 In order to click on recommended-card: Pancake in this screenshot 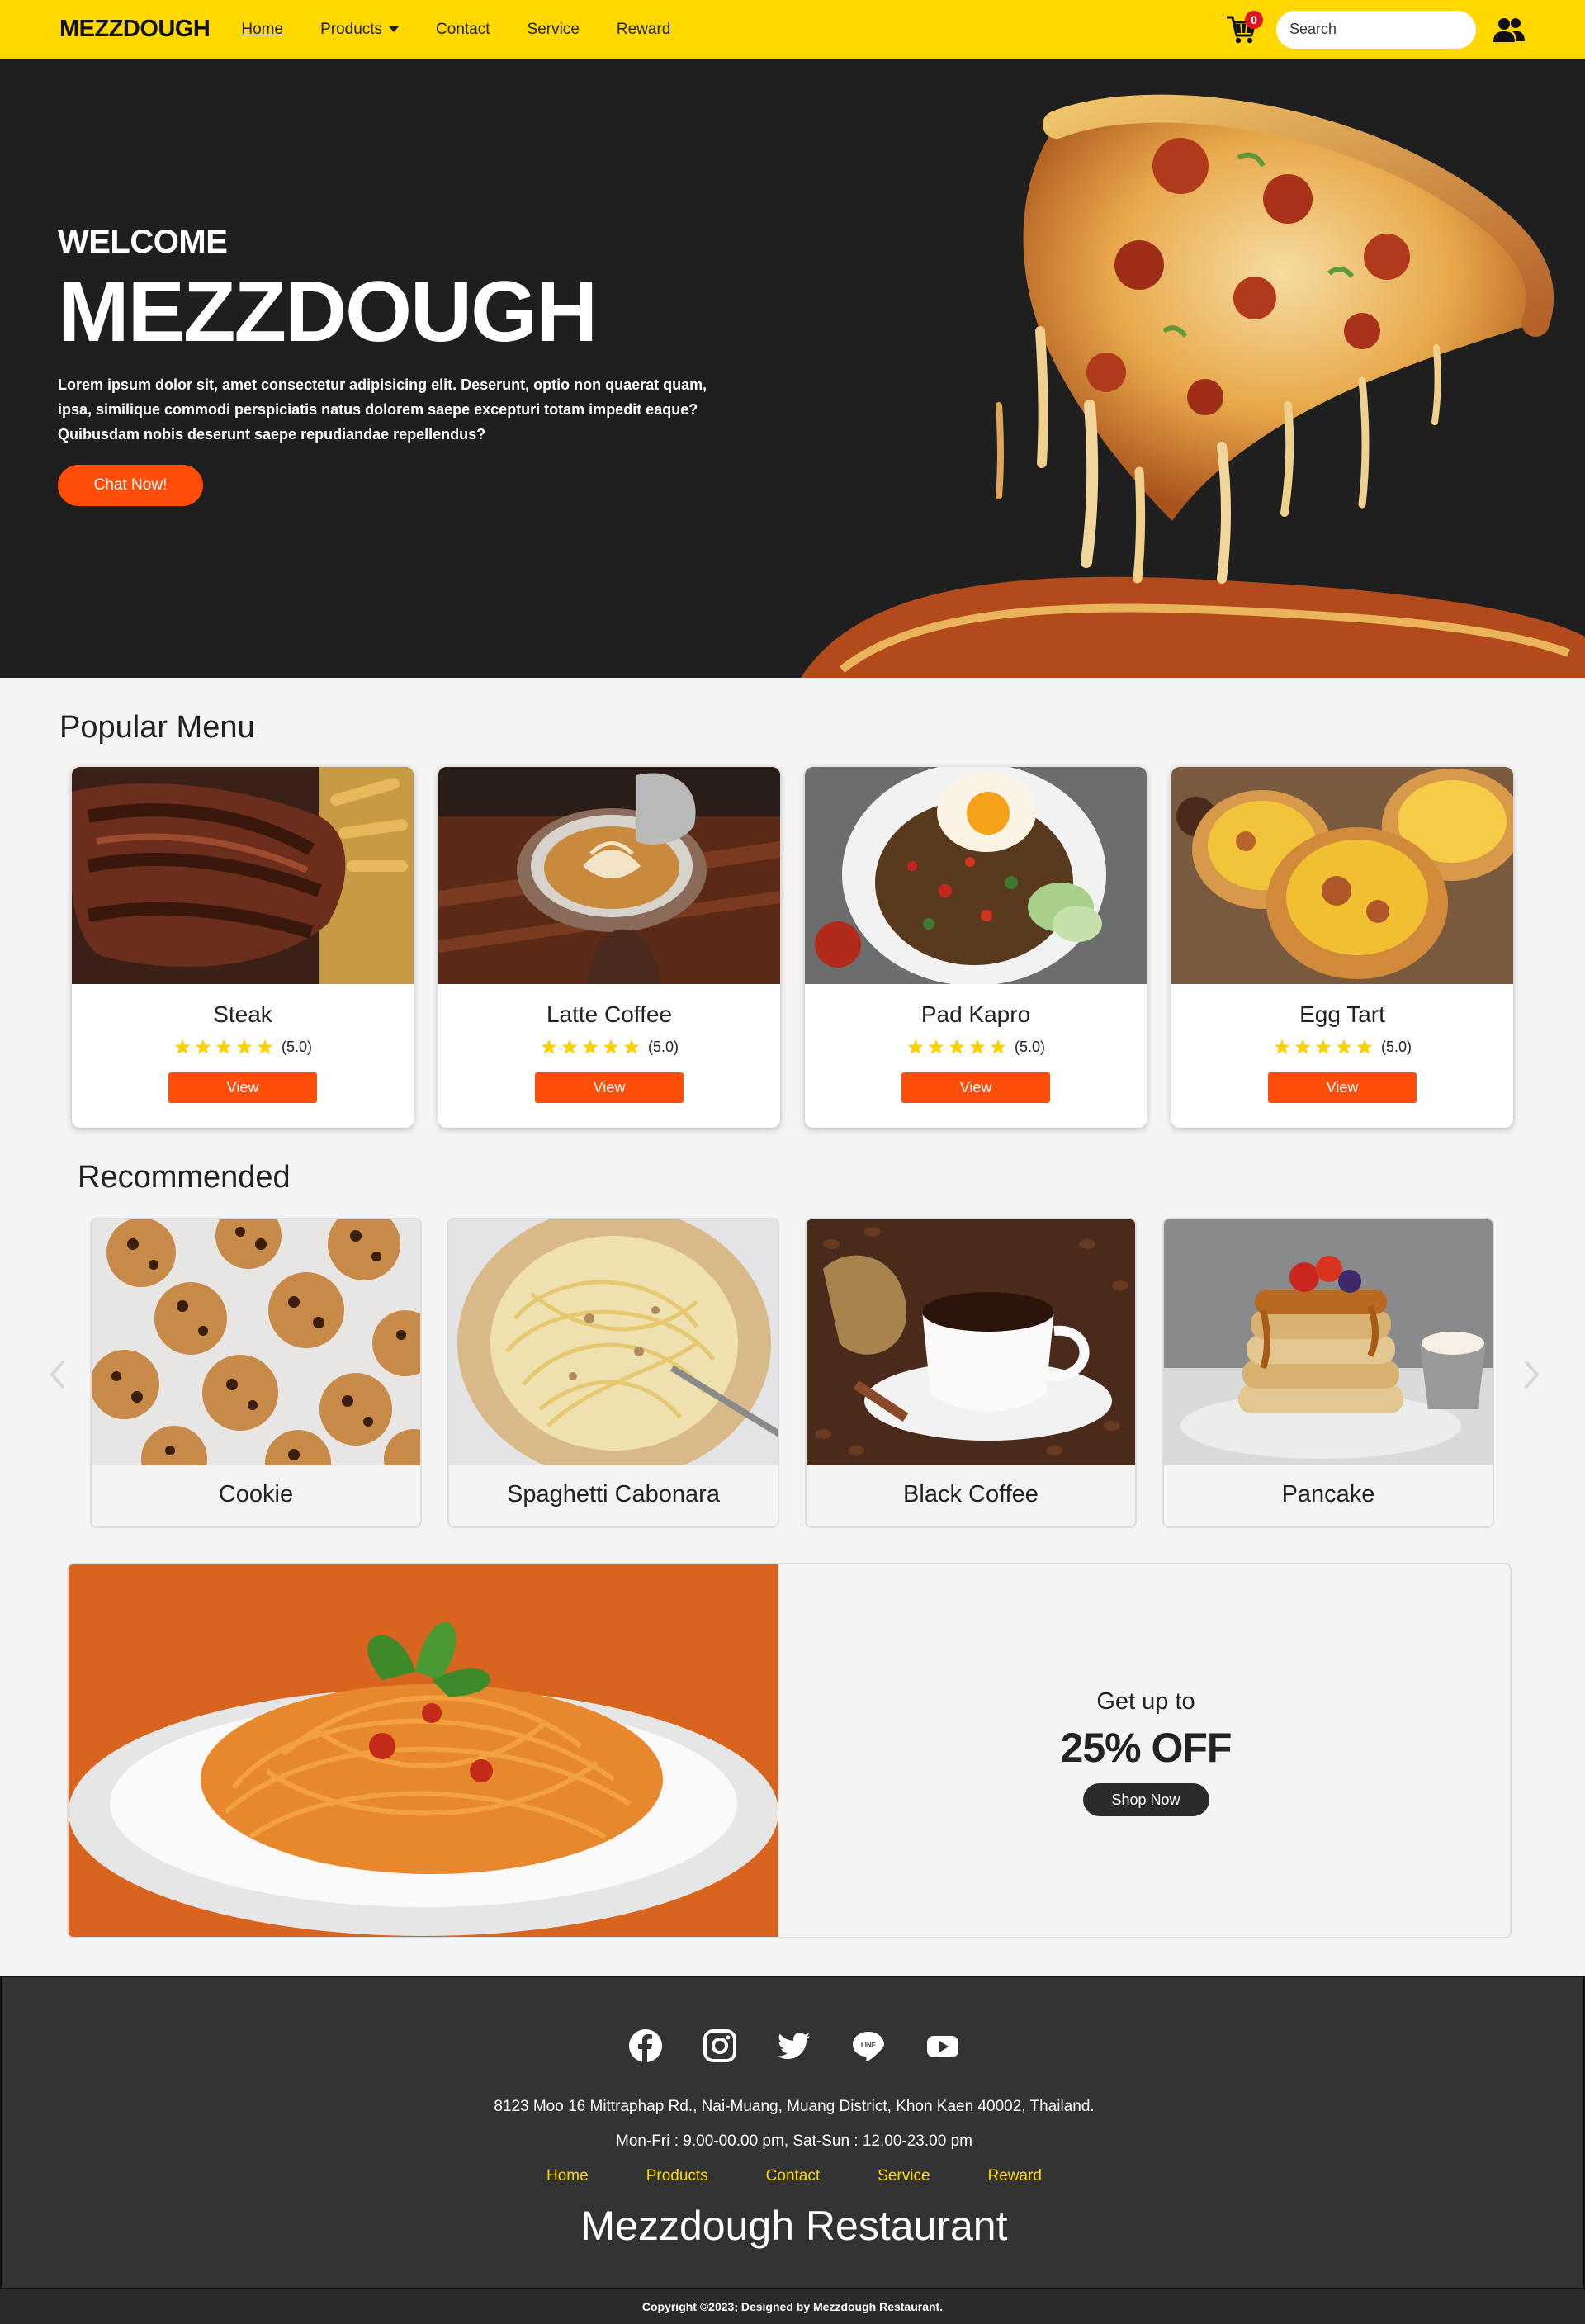, I will do `click(1328, 1373)`.